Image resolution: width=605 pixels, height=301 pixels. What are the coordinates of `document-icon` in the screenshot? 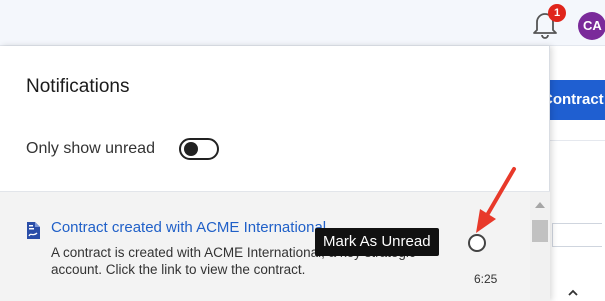 It's located at (33, 230).